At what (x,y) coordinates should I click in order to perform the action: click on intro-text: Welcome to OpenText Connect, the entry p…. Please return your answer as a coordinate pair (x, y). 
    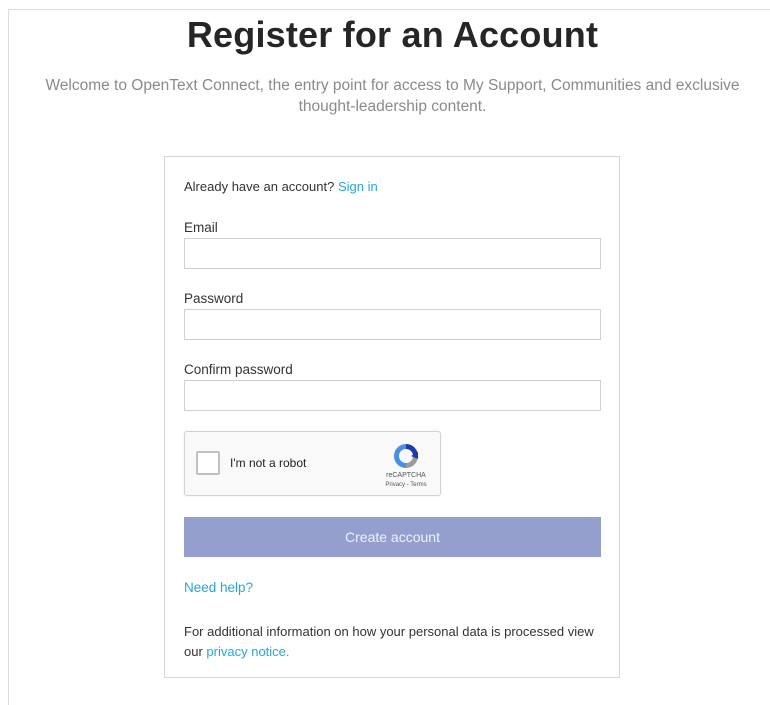
    Looking at the image, I should click on (385, 96).